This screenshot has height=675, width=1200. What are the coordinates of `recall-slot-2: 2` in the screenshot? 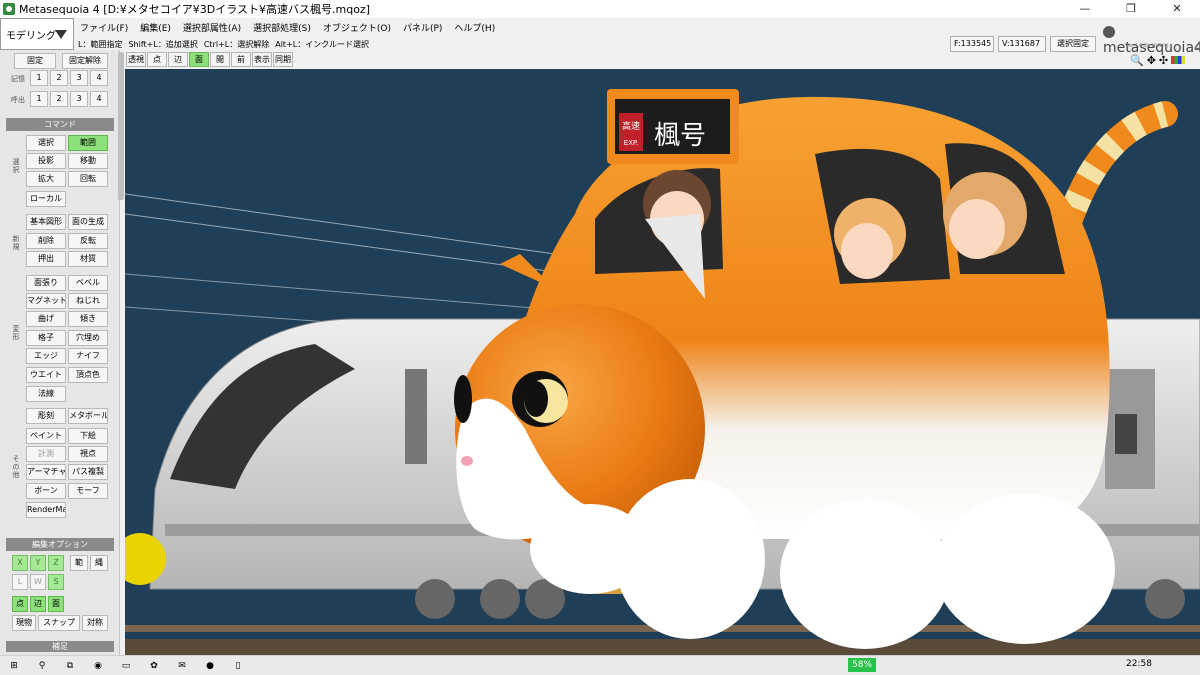 It's located at (59, 99).